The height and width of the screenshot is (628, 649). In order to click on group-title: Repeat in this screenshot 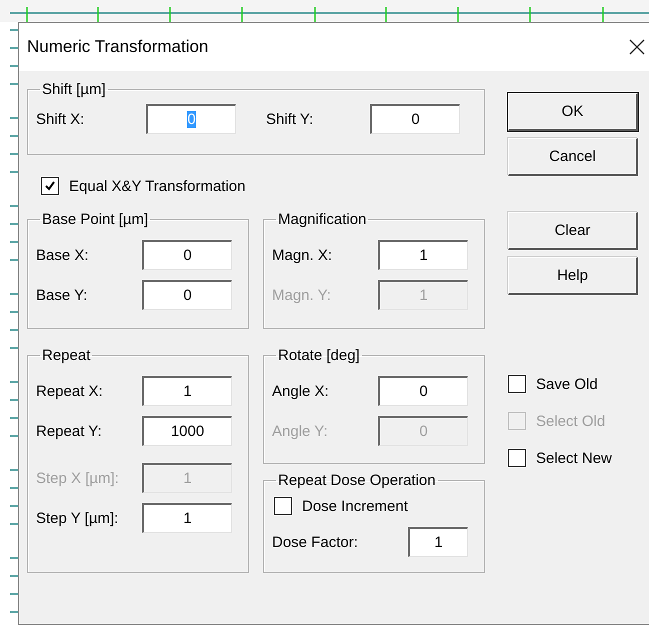, I will do `click(66, 355)`.